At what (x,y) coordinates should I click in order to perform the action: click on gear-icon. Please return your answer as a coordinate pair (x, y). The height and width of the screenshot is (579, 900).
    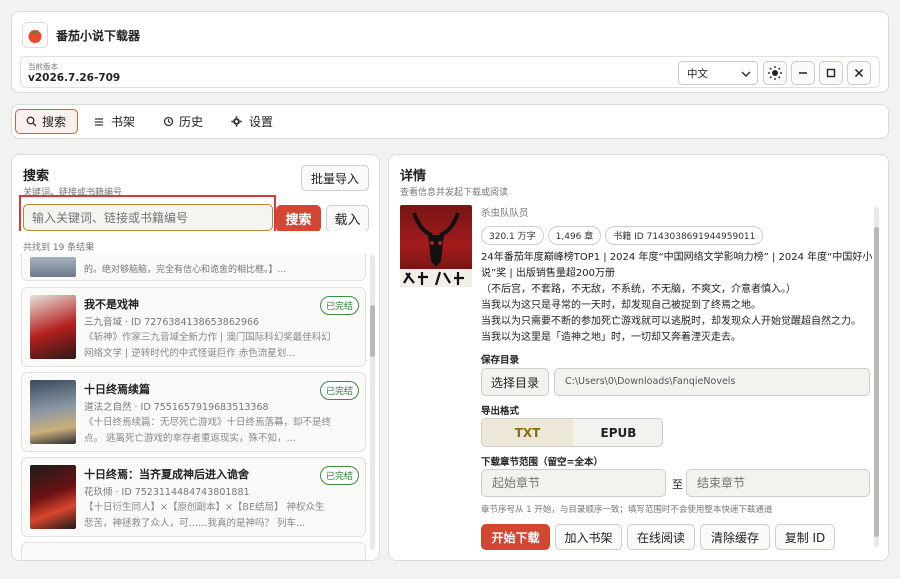
    Looking at the image, I should click on (236, 121).